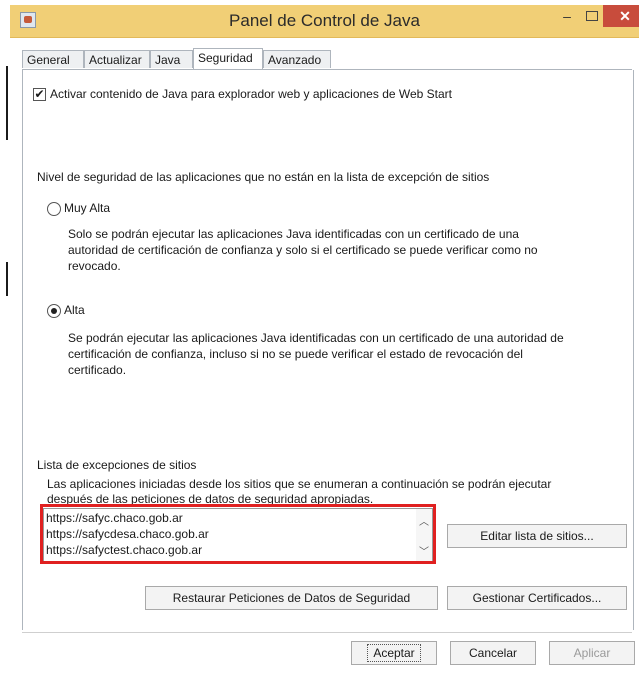 This screenshot has width=639, height=676. Describe the element at coordinates (424, 535) in the screenshot. I see `list-scrollbar: ︿ ﹀` at that location.